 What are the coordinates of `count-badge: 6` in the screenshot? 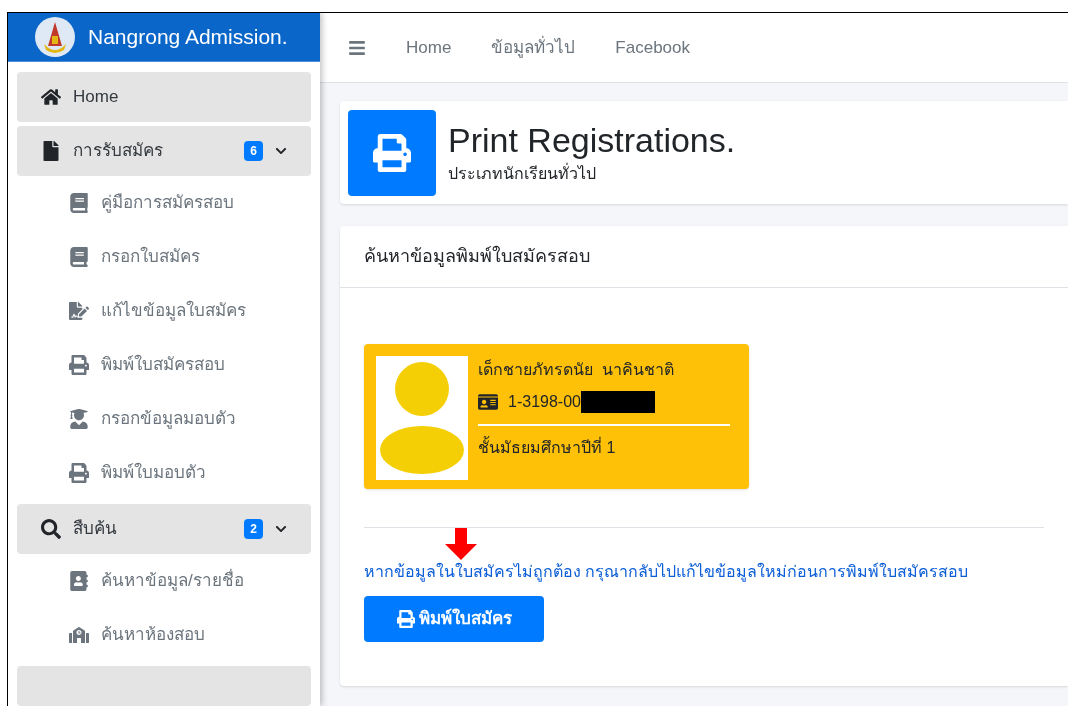 It's located at (253, 151).